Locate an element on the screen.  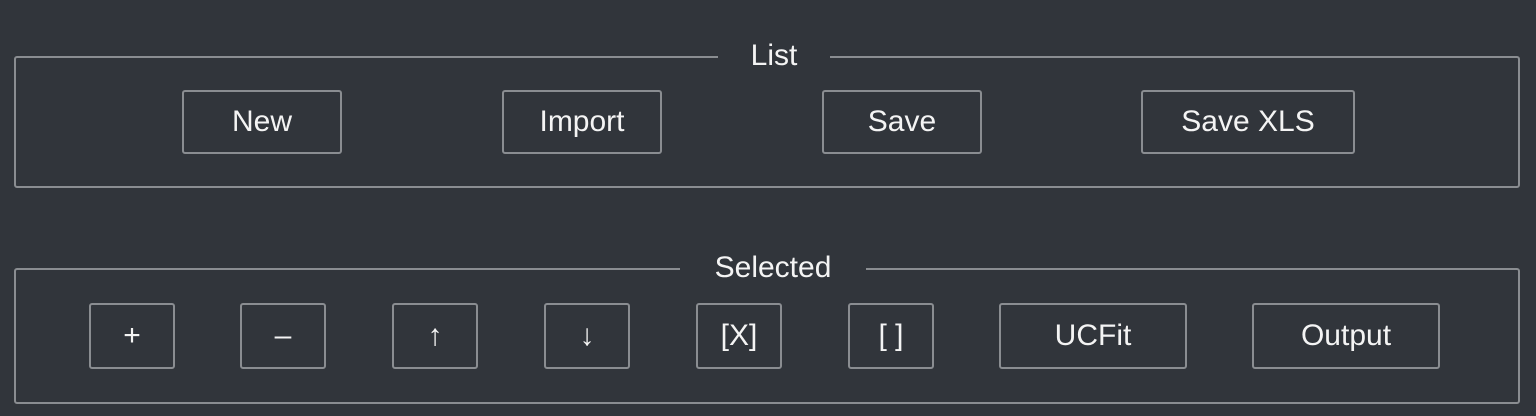
remove-button: – is located at coordinates (283, 336).